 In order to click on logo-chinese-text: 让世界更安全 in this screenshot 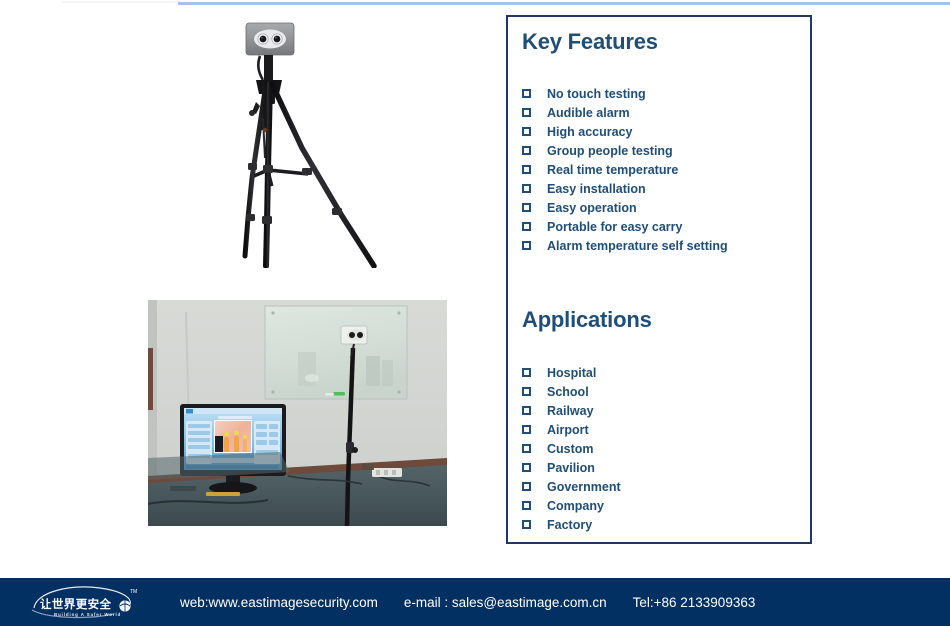, I will do `click(75, 604)`.